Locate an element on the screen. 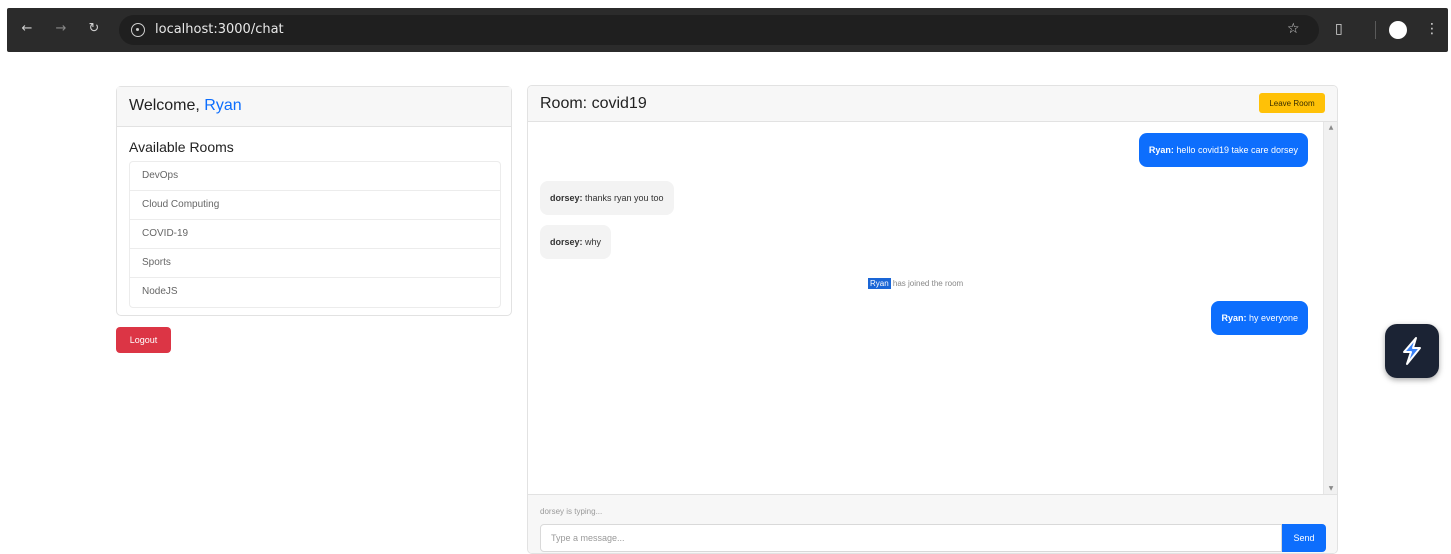  message-text: why is located at coordinates (592, 242).